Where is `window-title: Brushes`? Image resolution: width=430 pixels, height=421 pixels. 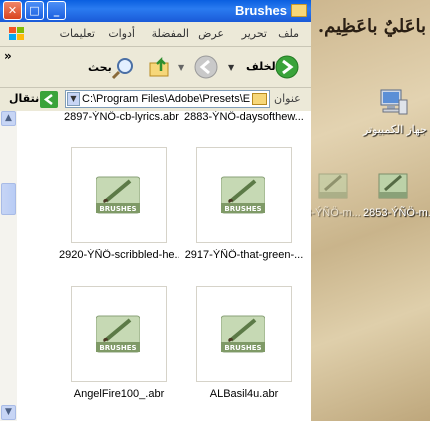 window-title: Brushes is located at coordinates (260, 10).